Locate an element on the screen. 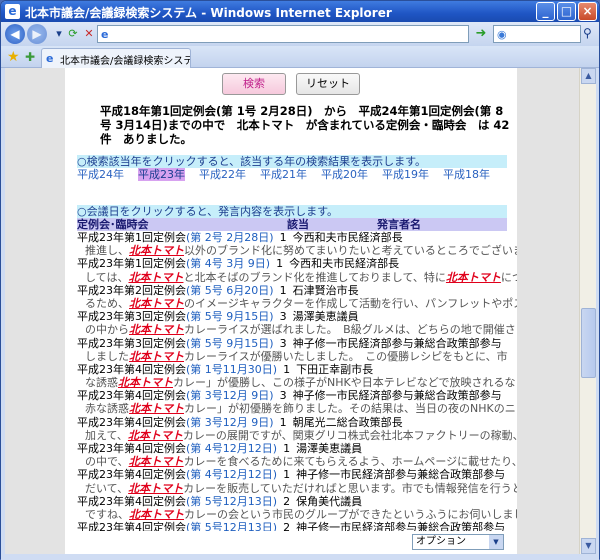  year-links: 平成24年 平成23年 平成22年 平成21年 平成20年 平成19年 平成18年 is located at coordinates (292, 174).